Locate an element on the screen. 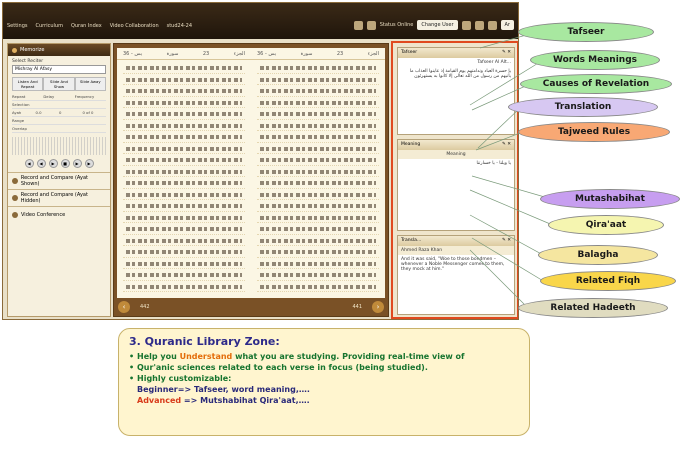  info-text: => Mutshabihat Qira'aat,…. is located at coordinates (245, 400).